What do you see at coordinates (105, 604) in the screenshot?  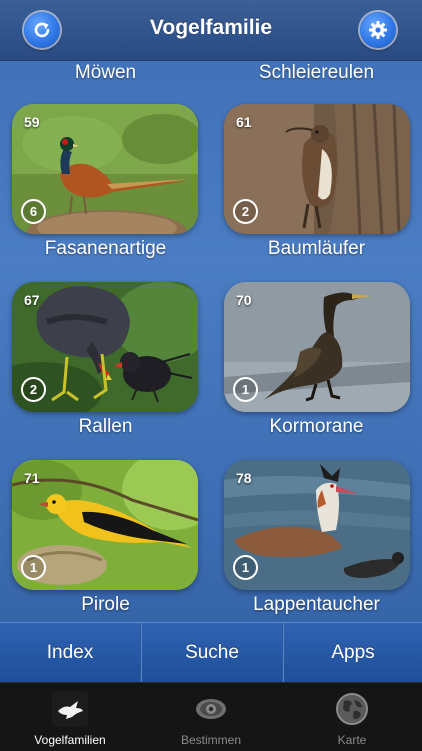 I see `family-name: Pirole` at bounding box center [105, 604].